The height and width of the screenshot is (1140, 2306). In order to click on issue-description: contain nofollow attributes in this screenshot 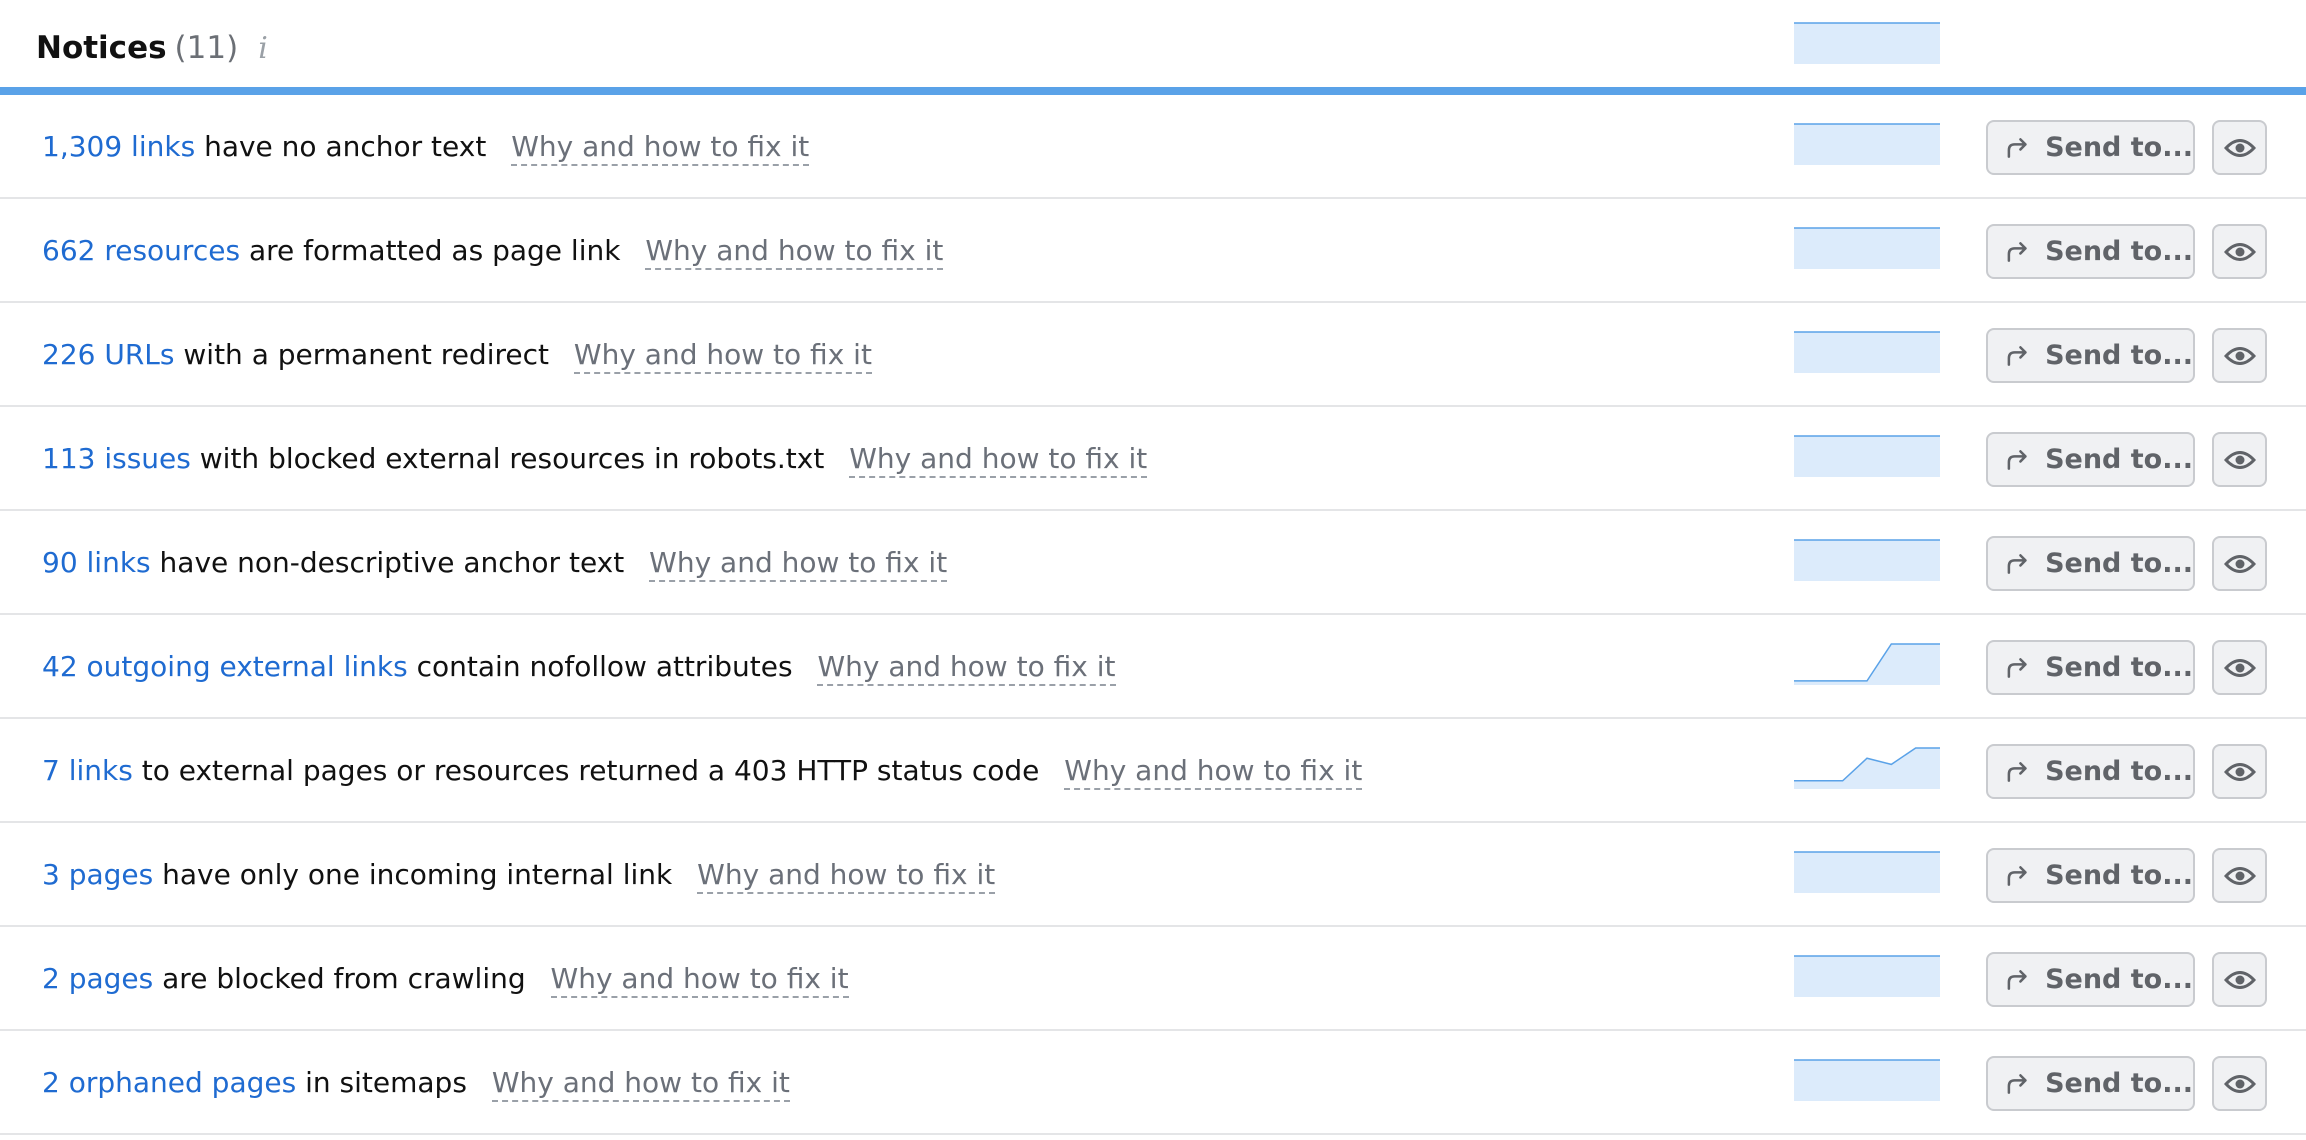, I will do `click(604, 666)`.